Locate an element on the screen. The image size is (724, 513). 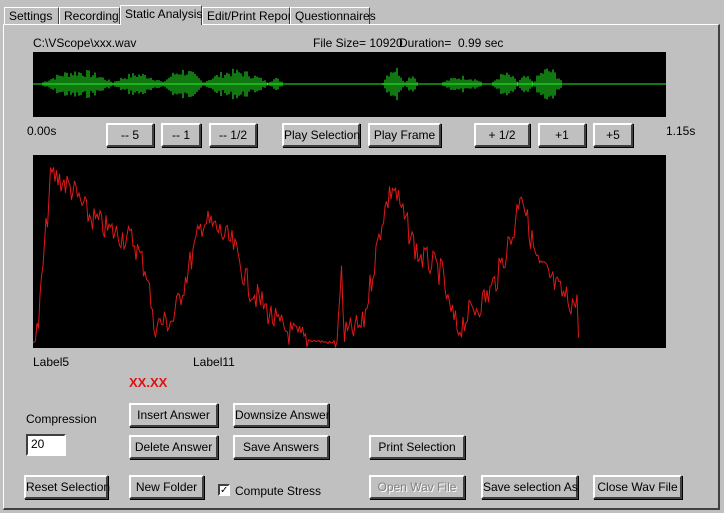
duration-label: Duration= is located at coordinates (425, 43).